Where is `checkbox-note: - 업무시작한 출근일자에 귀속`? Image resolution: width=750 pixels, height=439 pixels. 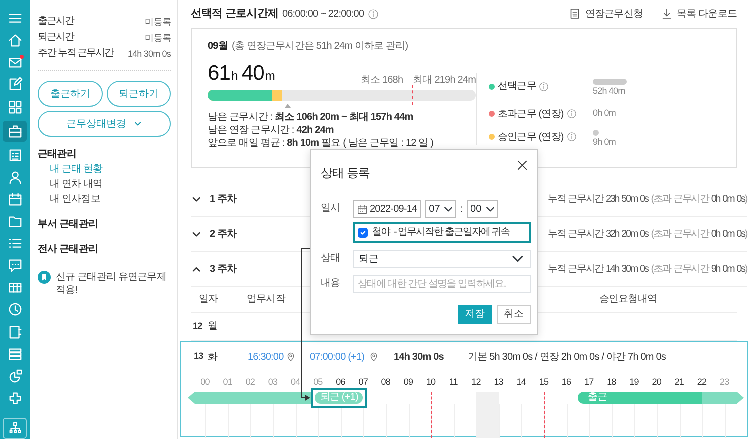 checkbox-note: - 업무시작한 출근일자에 귀속 is located at coordinates (452, 233).